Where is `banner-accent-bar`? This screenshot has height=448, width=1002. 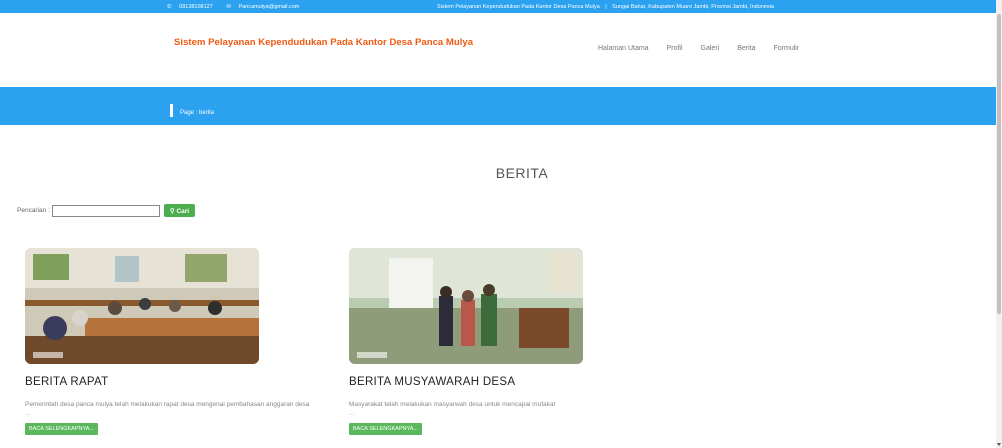
banner-accent-bar is located at coordinates (171, 110).